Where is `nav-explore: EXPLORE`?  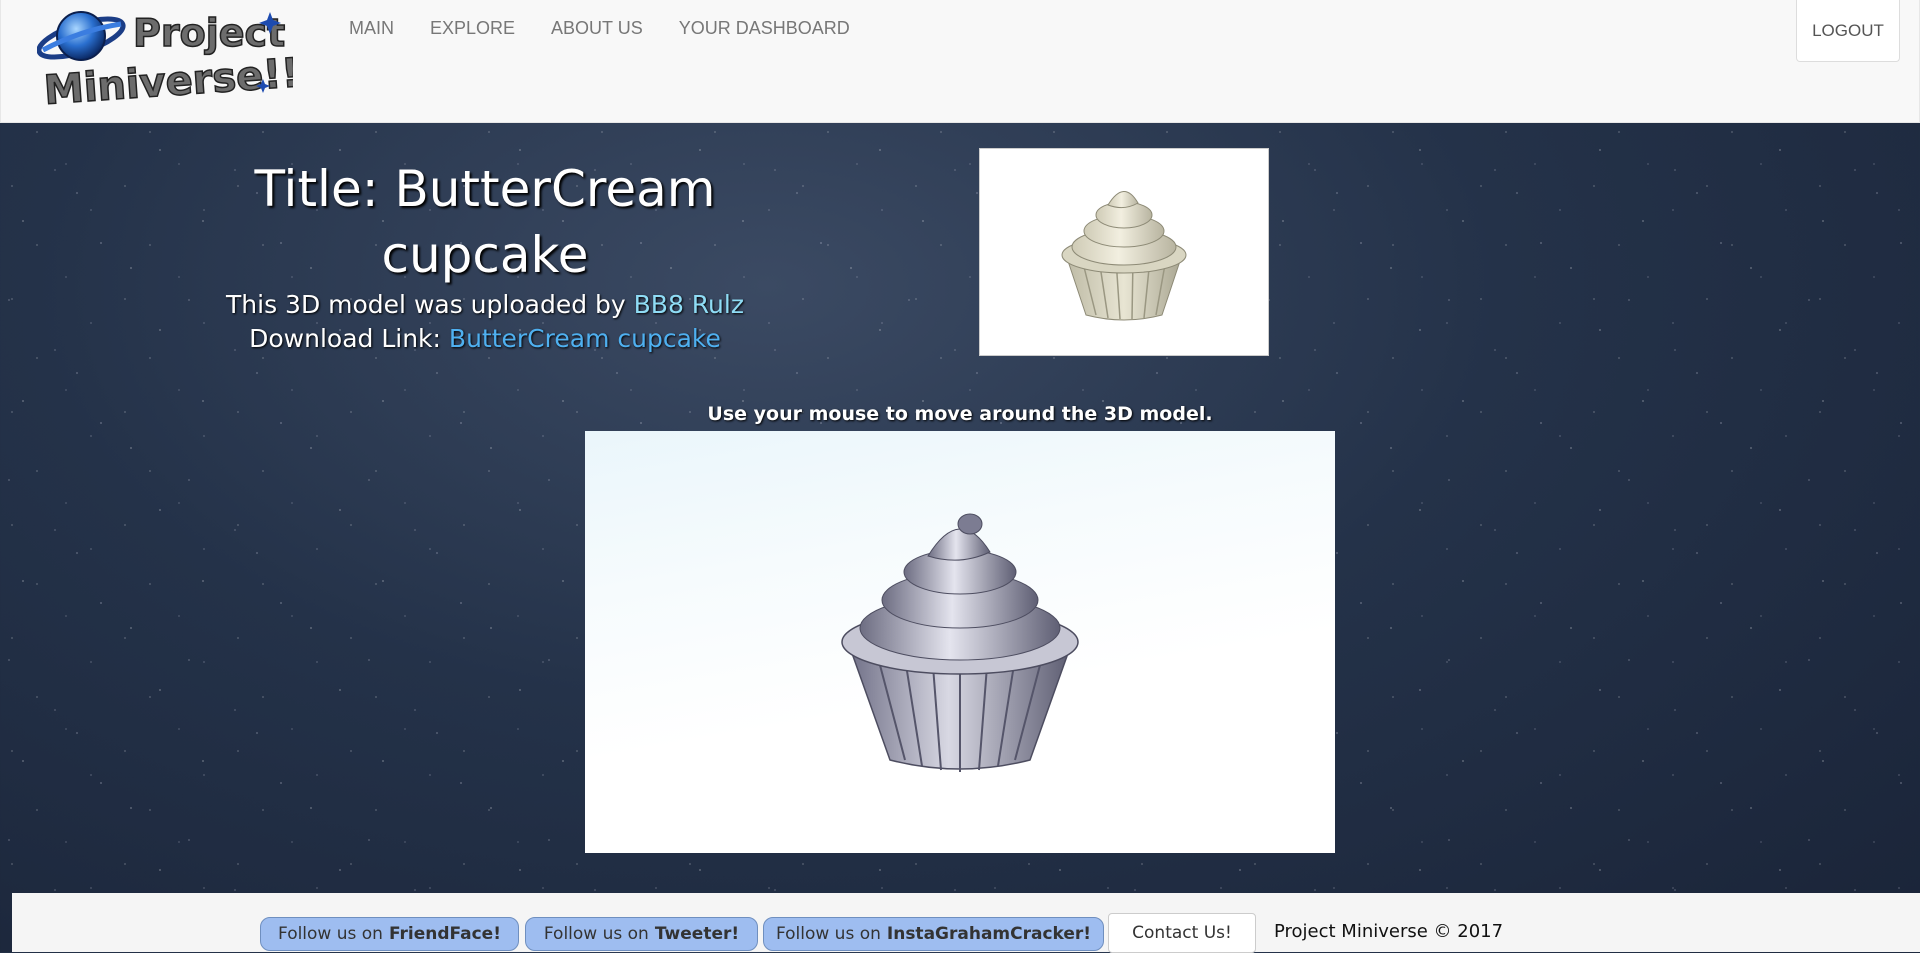 nav-explore: EXPLORE is located at coordinates (472, 28).